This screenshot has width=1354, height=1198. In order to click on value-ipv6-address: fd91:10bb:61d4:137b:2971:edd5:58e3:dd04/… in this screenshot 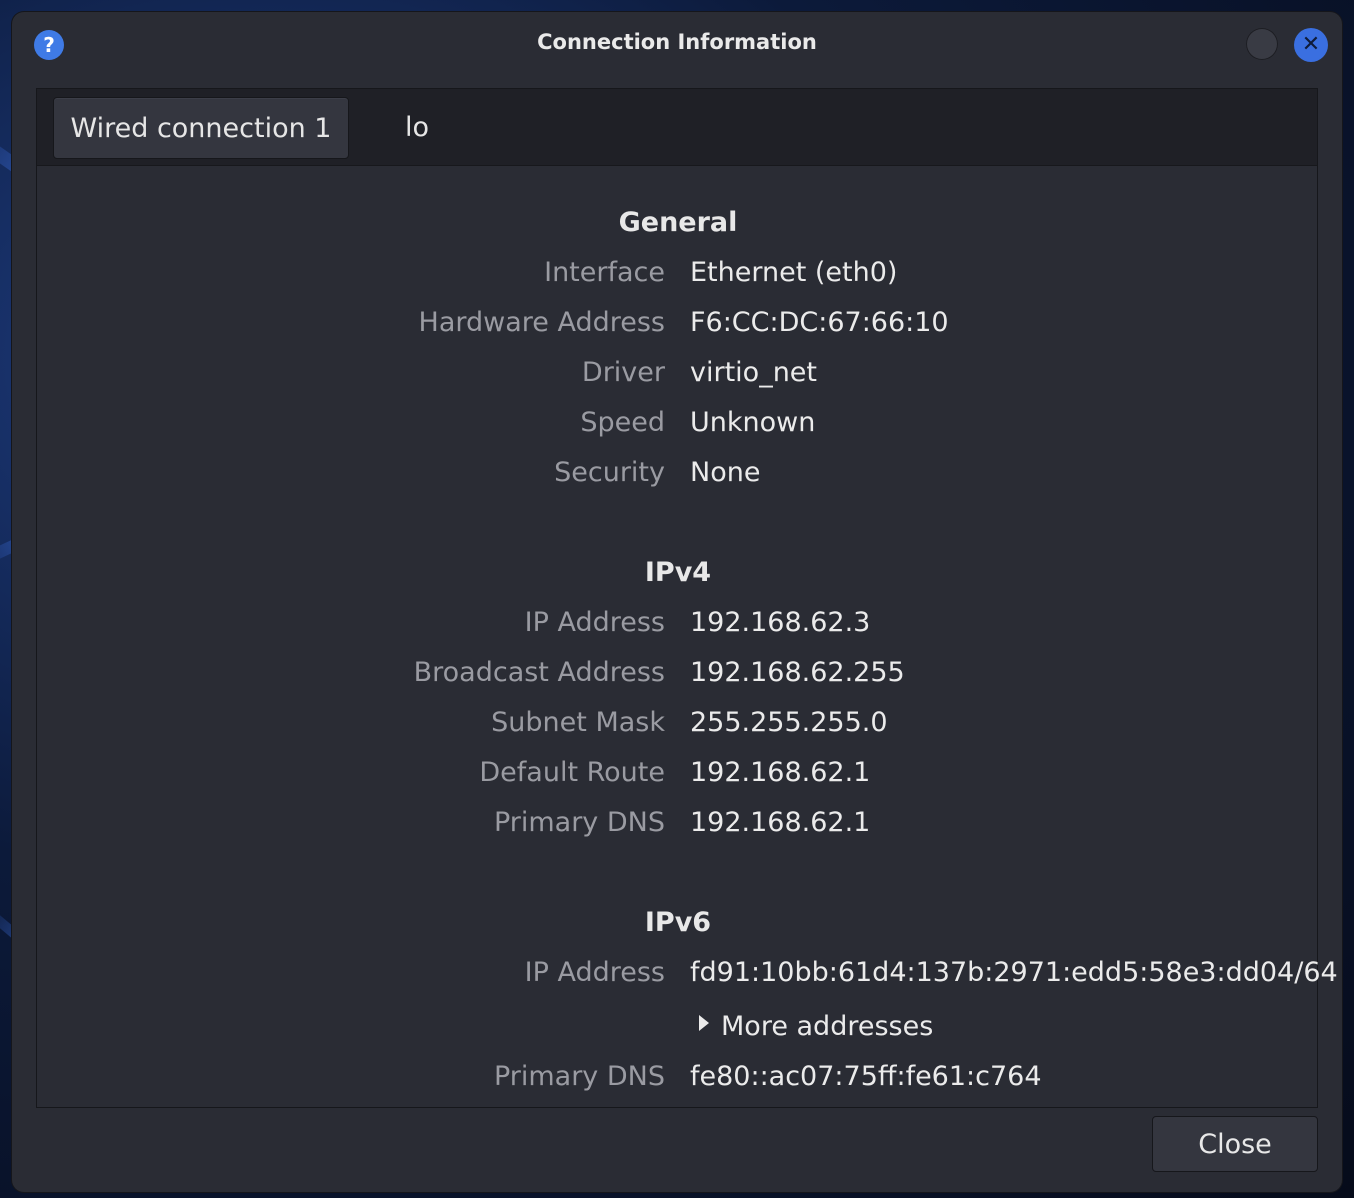, I will do `click(1014, 972)`.